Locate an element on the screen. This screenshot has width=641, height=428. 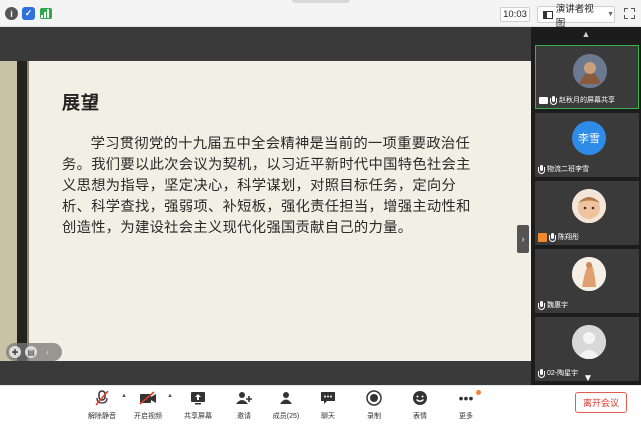
slide-title: 展望 is located at coordinates (81, 103).